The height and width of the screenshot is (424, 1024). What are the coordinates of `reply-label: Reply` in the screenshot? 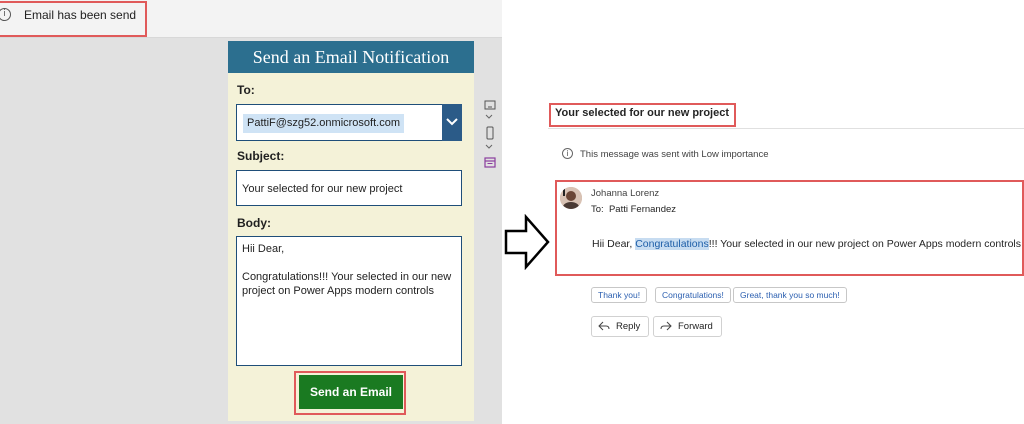 It's located at (628, 326).